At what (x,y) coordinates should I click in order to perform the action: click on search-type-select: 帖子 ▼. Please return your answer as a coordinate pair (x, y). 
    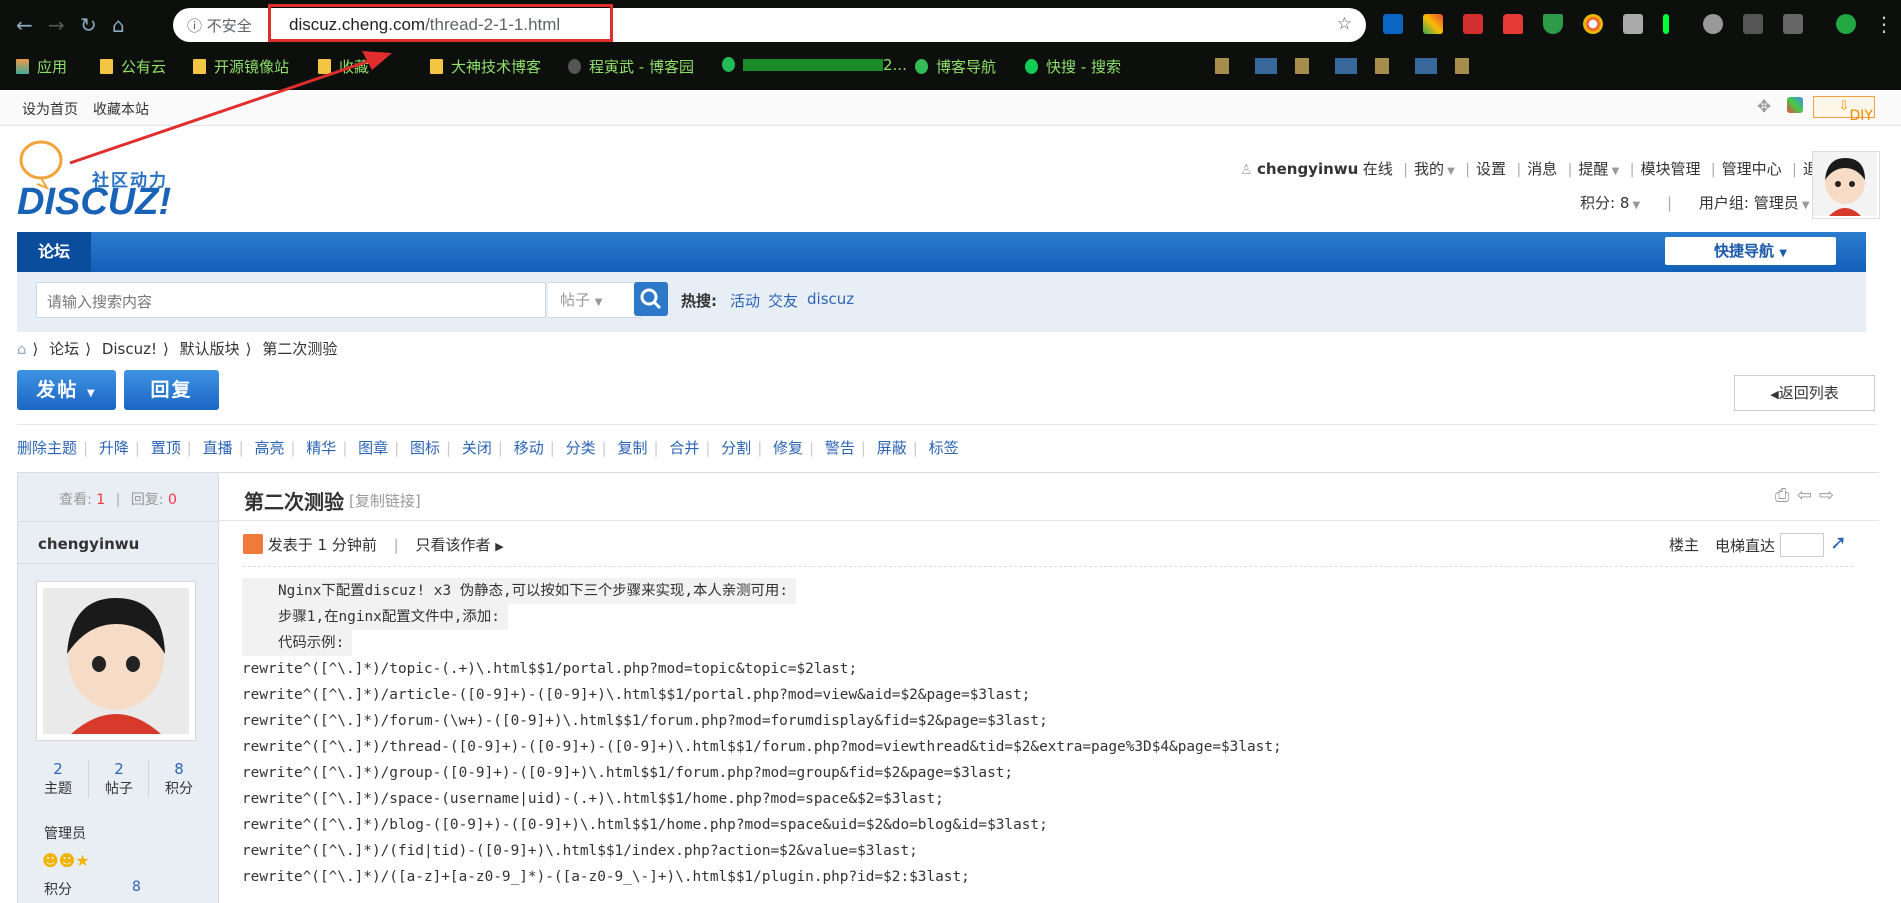
    Looking at the image, I should click on (594, 300).